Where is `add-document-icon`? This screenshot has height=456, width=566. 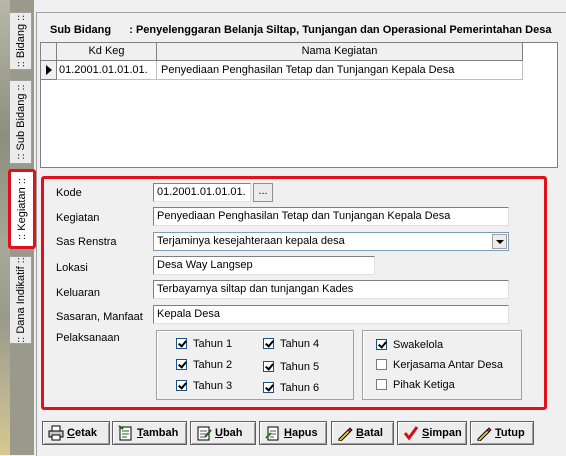
add-document-icon is located at coordinates (125, 433).